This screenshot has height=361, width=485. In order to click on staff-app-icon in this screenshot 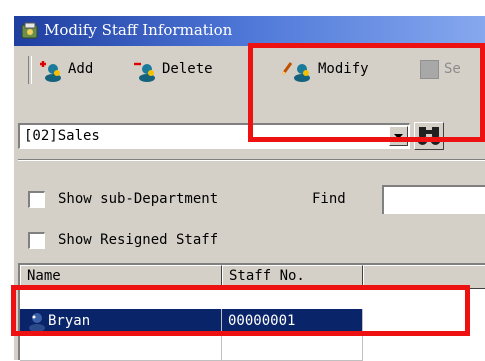, I will do `click(30, 31)`.